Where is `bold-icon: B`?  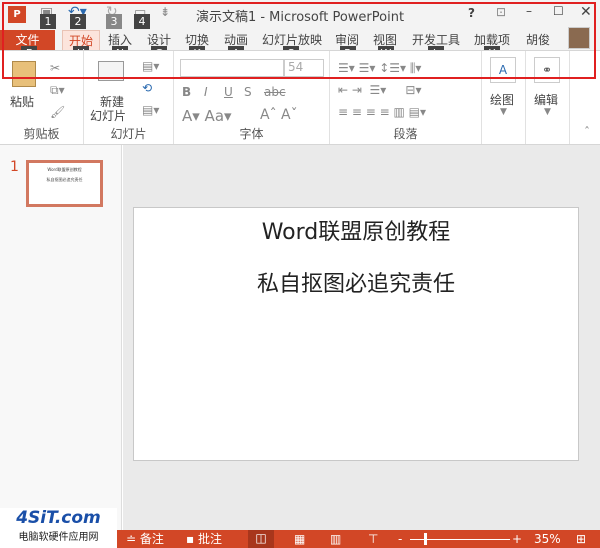 bold-icon: B is located at coordinates (186, 92).